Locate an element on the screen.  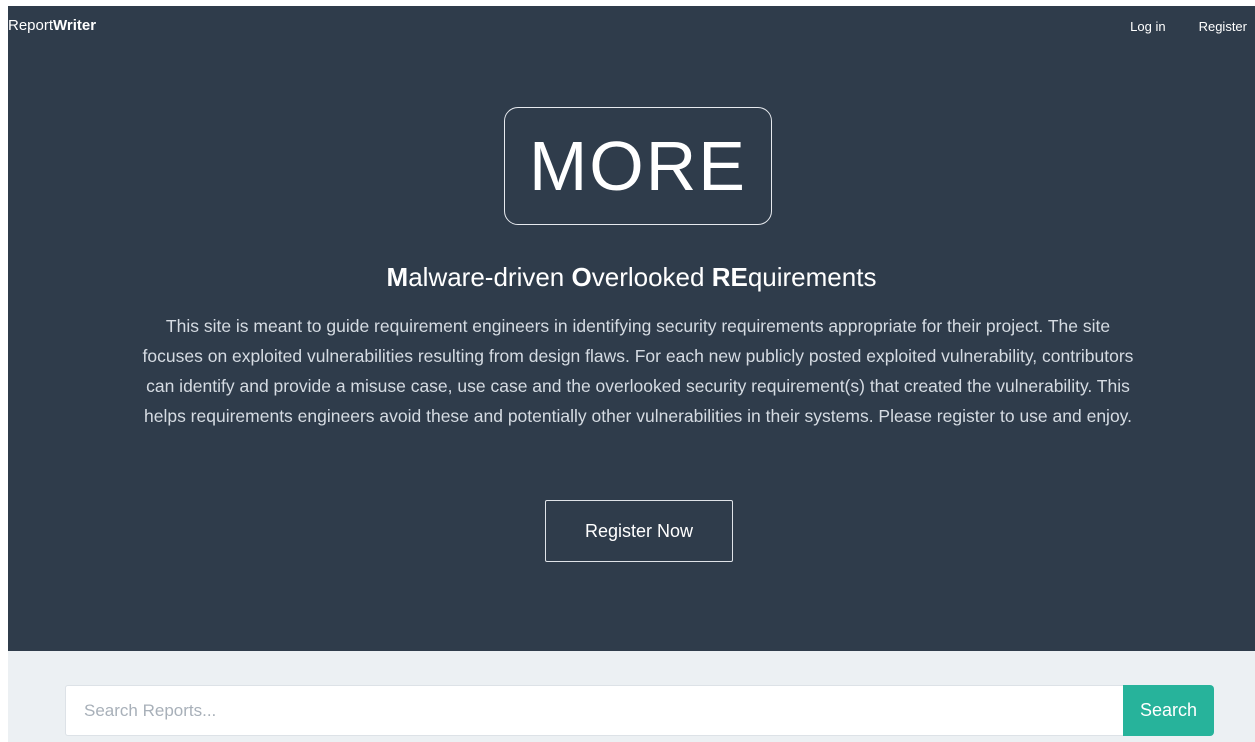
search-section: Search is located at coordinates (631, 696).